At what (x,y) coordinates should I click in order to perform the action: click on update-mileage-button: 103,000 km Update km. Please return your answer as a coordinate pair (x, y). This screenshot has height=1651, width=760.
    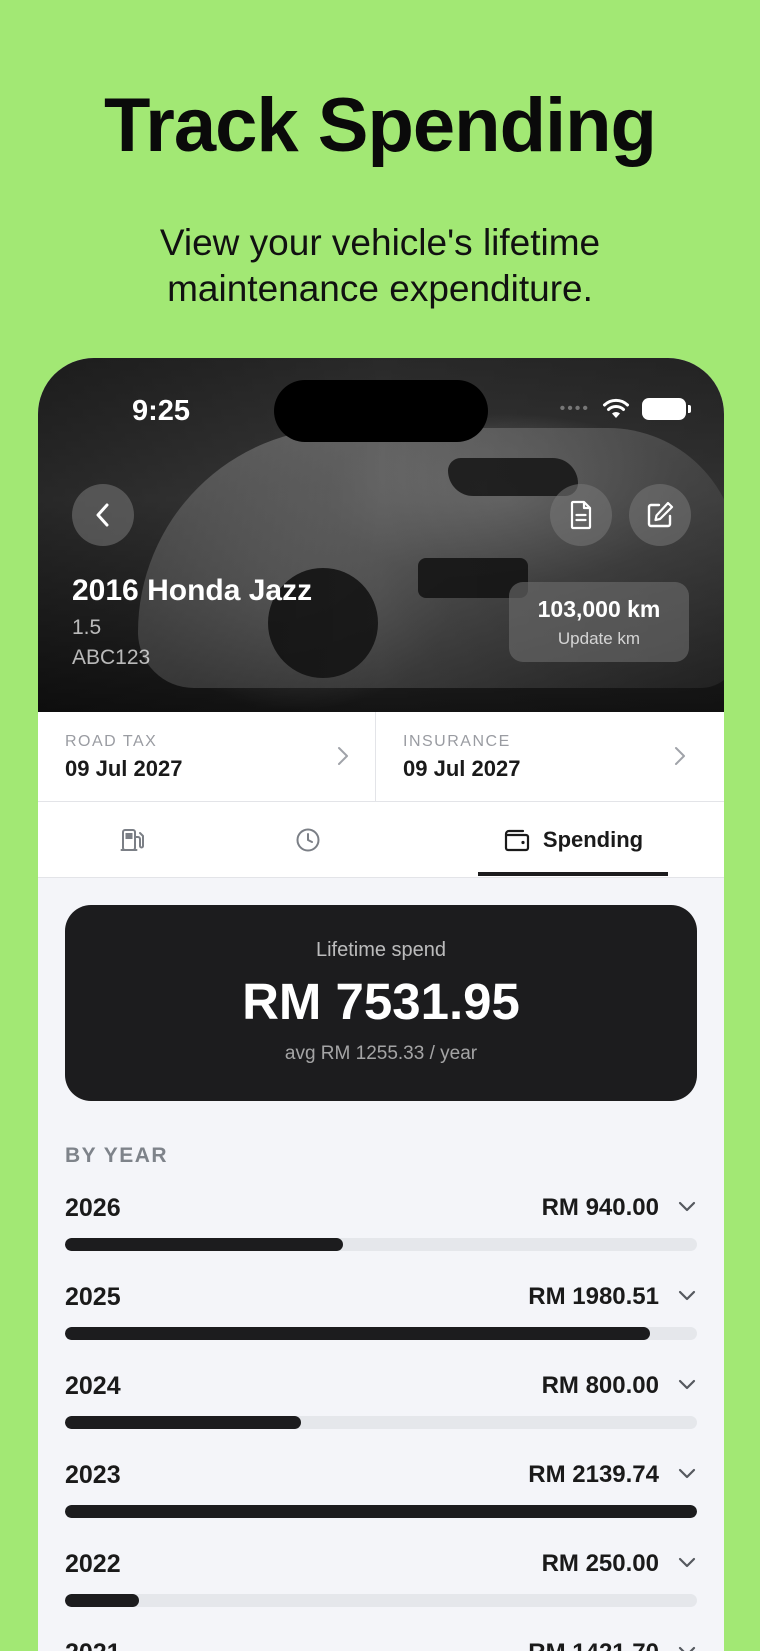
    Looking at the image, I should click on (599, 622).